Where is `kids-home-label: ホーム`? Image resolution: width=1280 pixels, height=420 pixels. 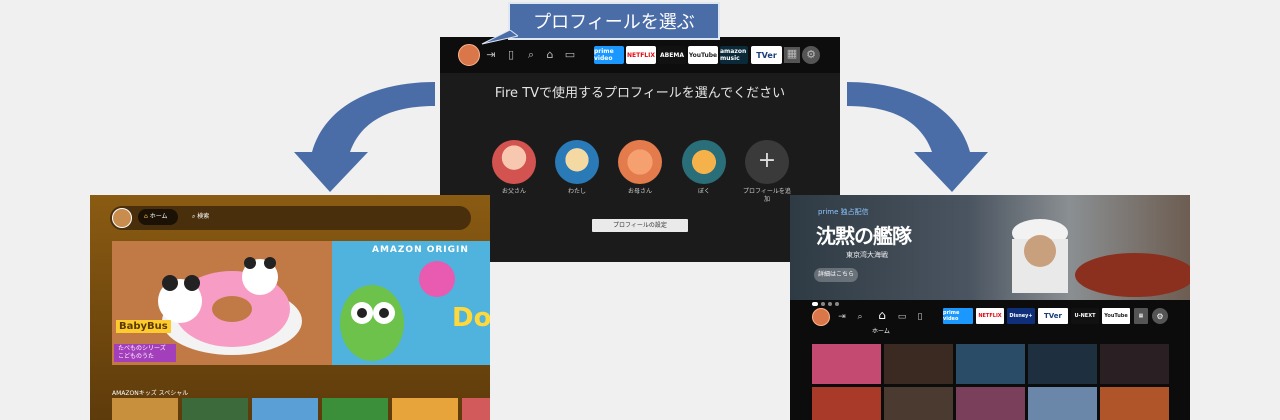
kids-home-label: ホーム is located at coordinates (158, 216).